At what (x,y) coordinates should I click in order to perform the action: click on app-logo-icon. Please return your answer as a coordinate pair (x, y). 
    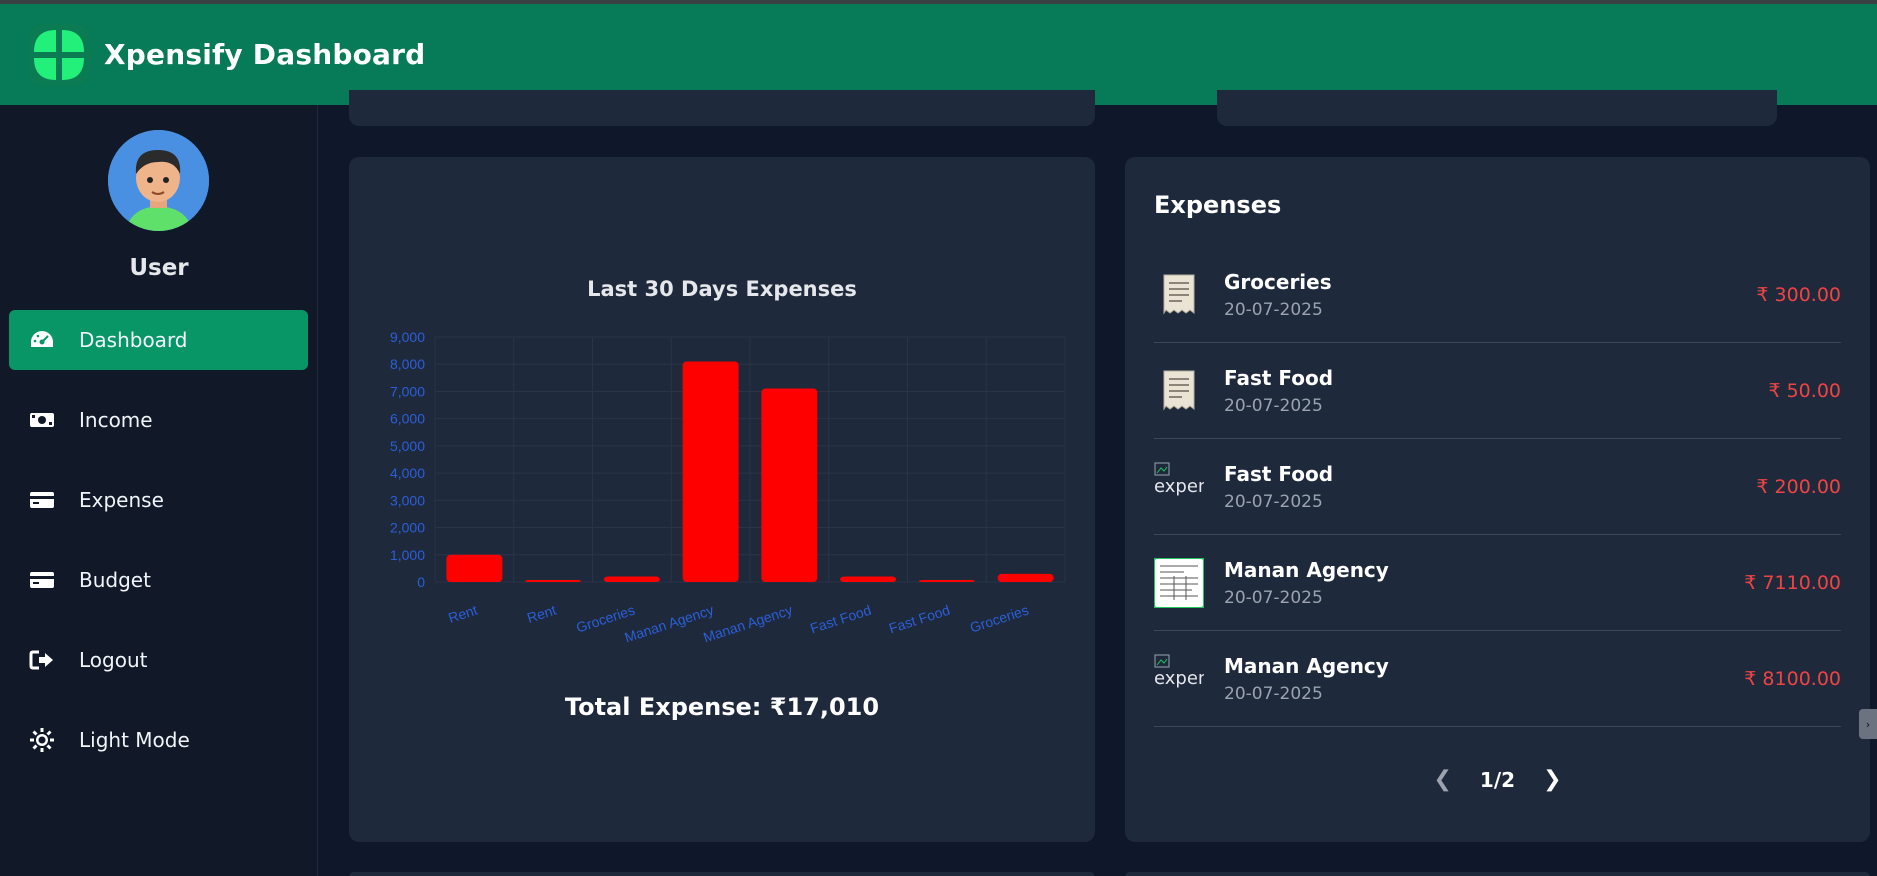
    Looking at the image, I should click on (59, 54).